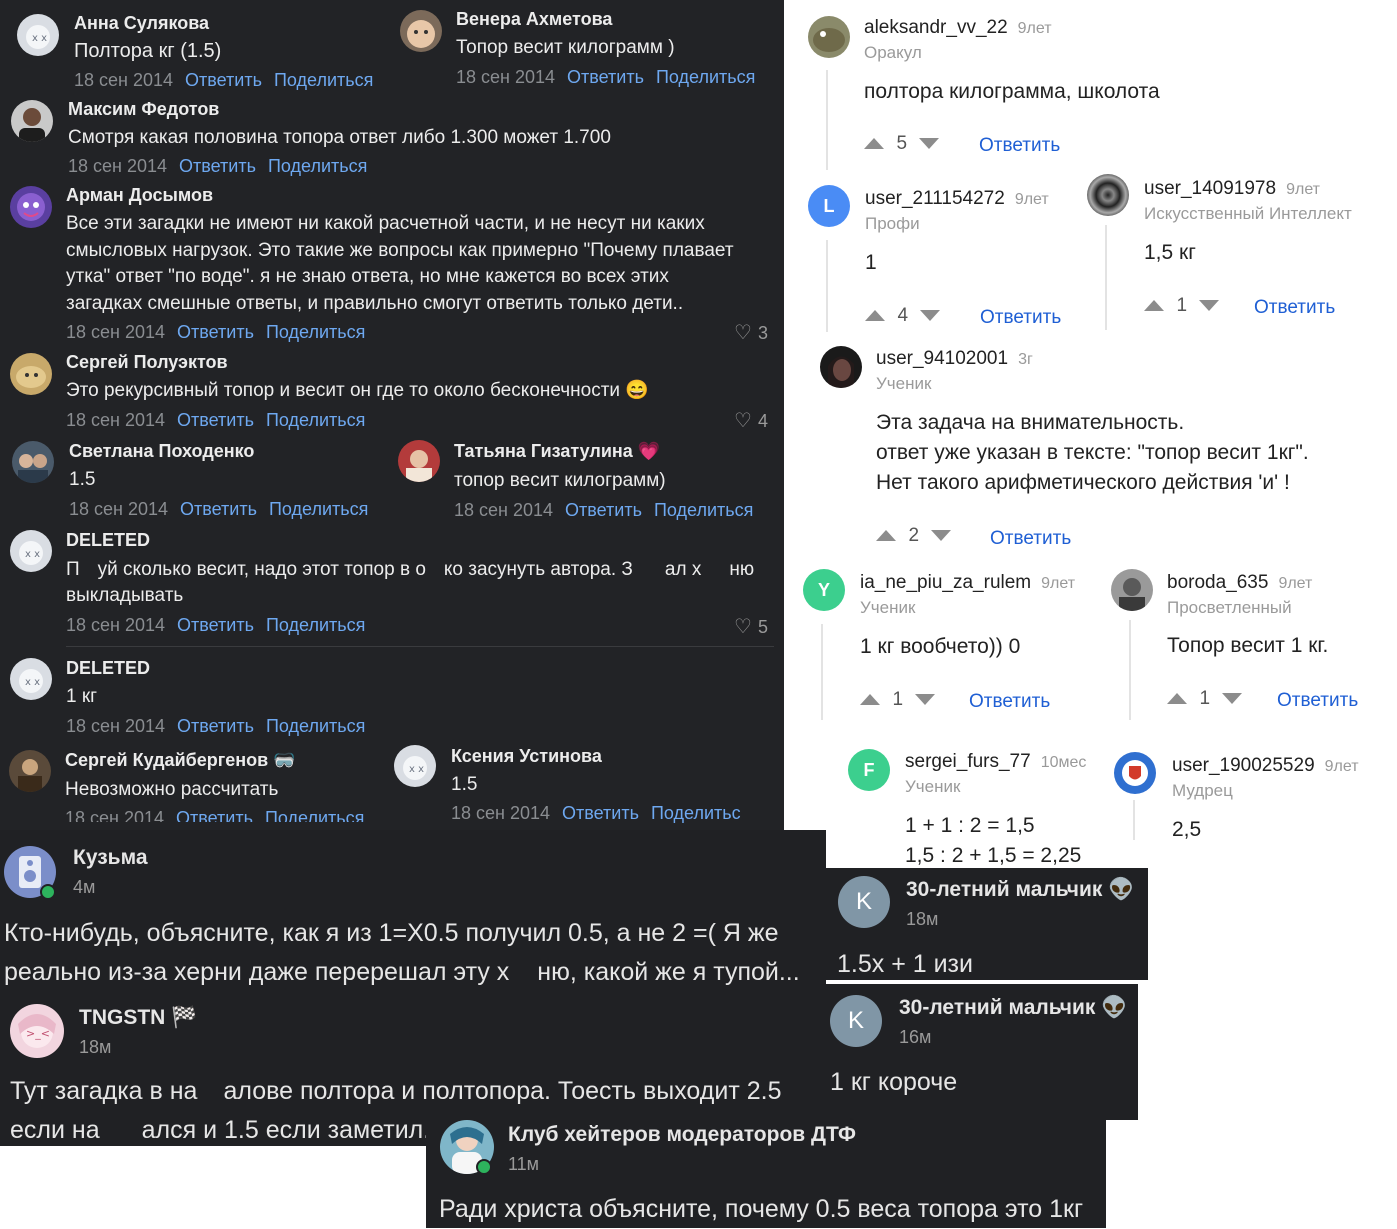  Describe the element at coordinates (945, 582) in the screenshot. I see `answer-author: ia_ne_piu_za_rulem` at that location.